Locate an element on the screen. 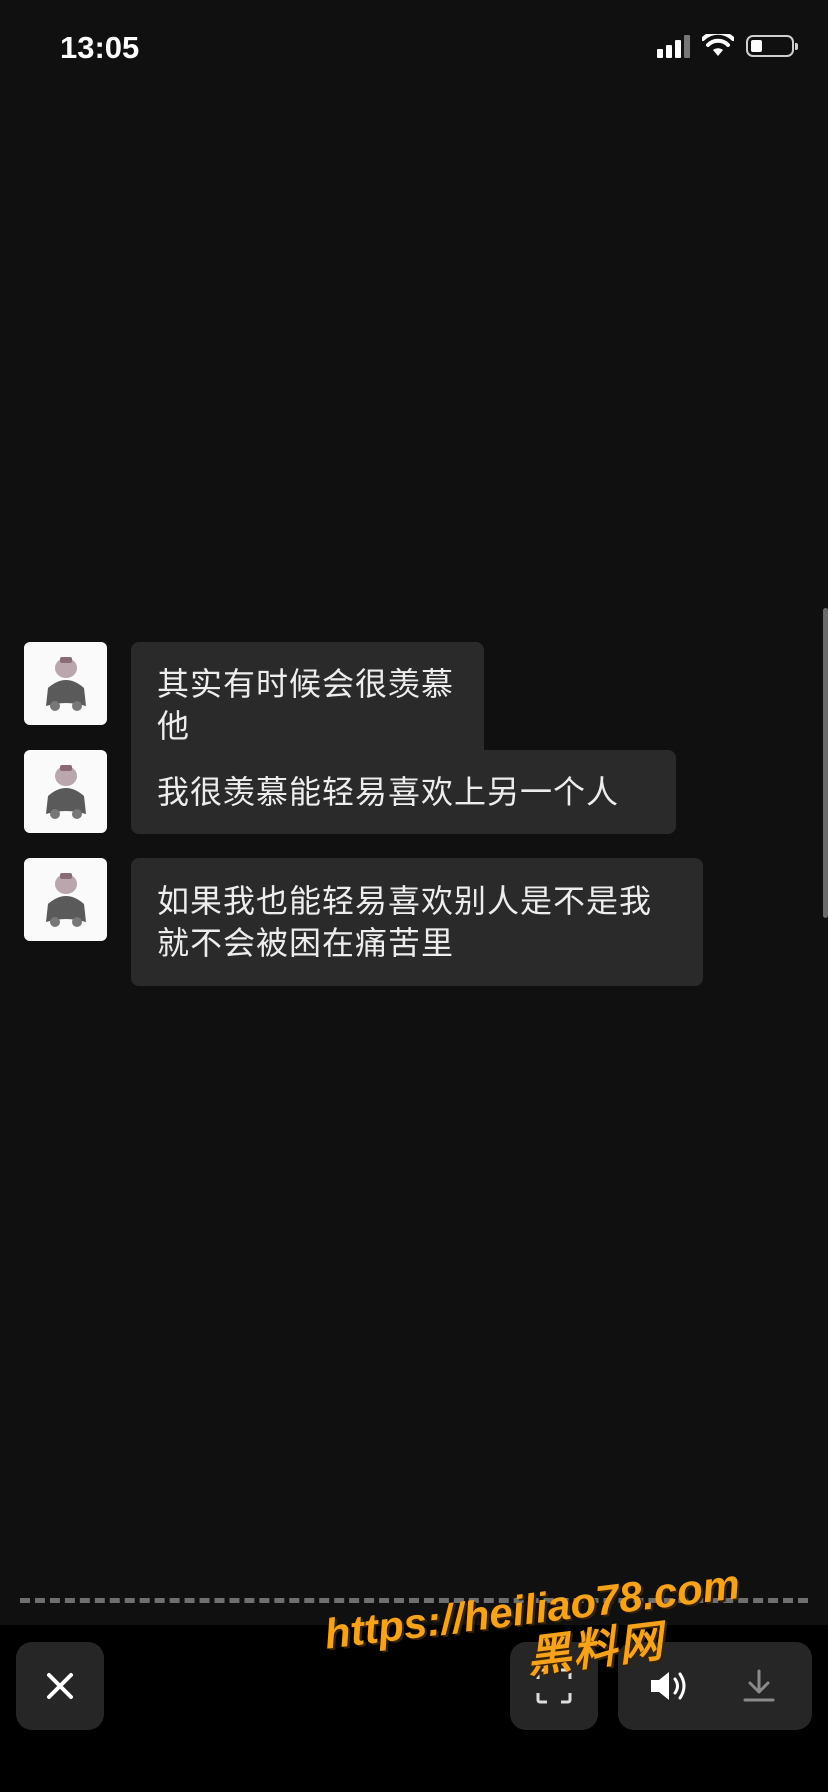  cellular-signal-icon is located at coordinates (673, 46).